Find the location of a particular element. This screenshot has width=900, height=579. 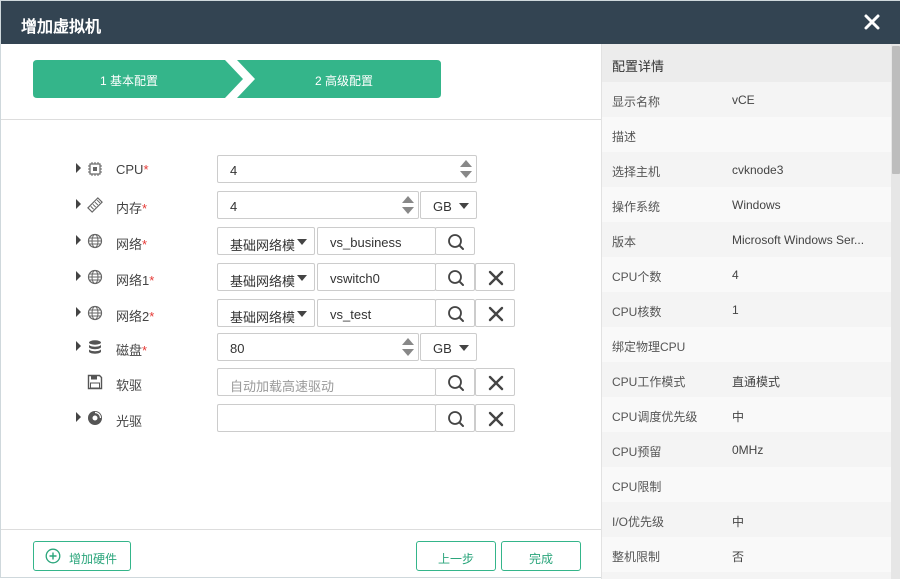

details-header: 配置详情 is located at coordinates (747, 63).